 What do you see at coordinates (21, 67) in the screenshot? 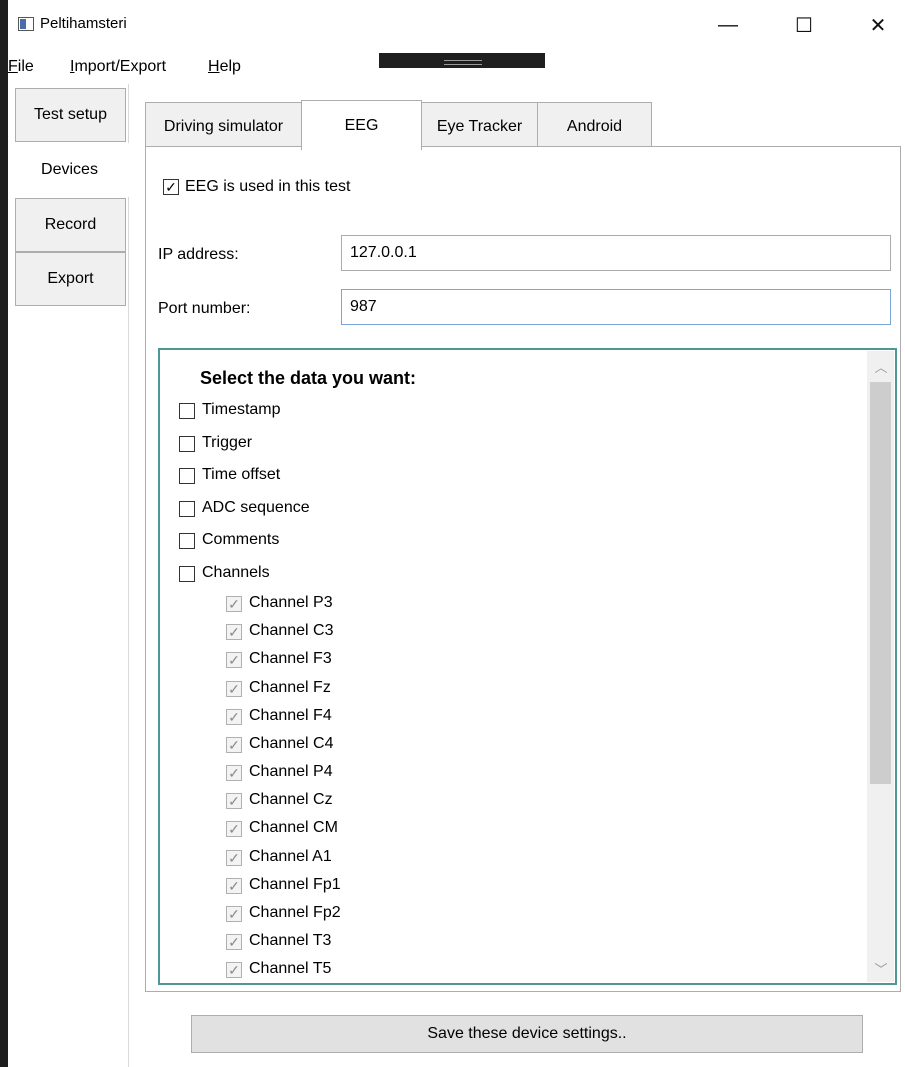
I see `menu-file: File` at bounding box center [21, 67].